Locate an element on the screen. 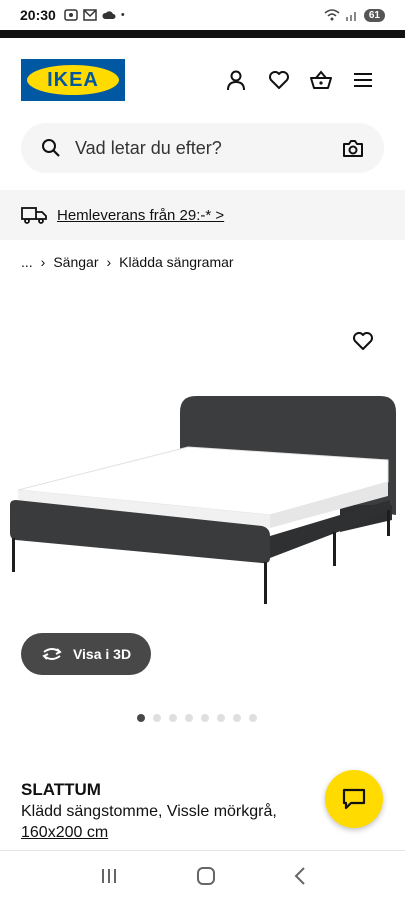 This screenshot has width=405, height=900. truck-icon is located at coordinates (34, 215).